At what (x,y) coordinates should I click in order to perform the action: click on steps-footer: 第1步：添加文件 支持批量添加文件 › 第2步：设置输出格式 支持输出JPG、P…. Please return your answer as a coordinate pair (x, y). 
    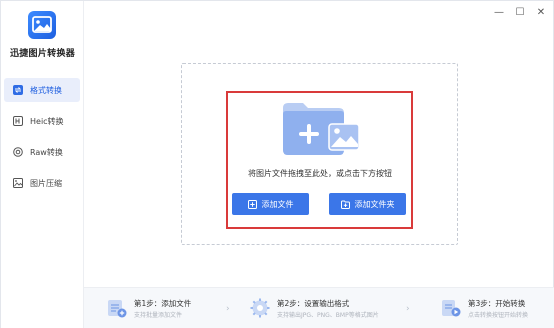
    Looking at the image, I should click on (319, 307).